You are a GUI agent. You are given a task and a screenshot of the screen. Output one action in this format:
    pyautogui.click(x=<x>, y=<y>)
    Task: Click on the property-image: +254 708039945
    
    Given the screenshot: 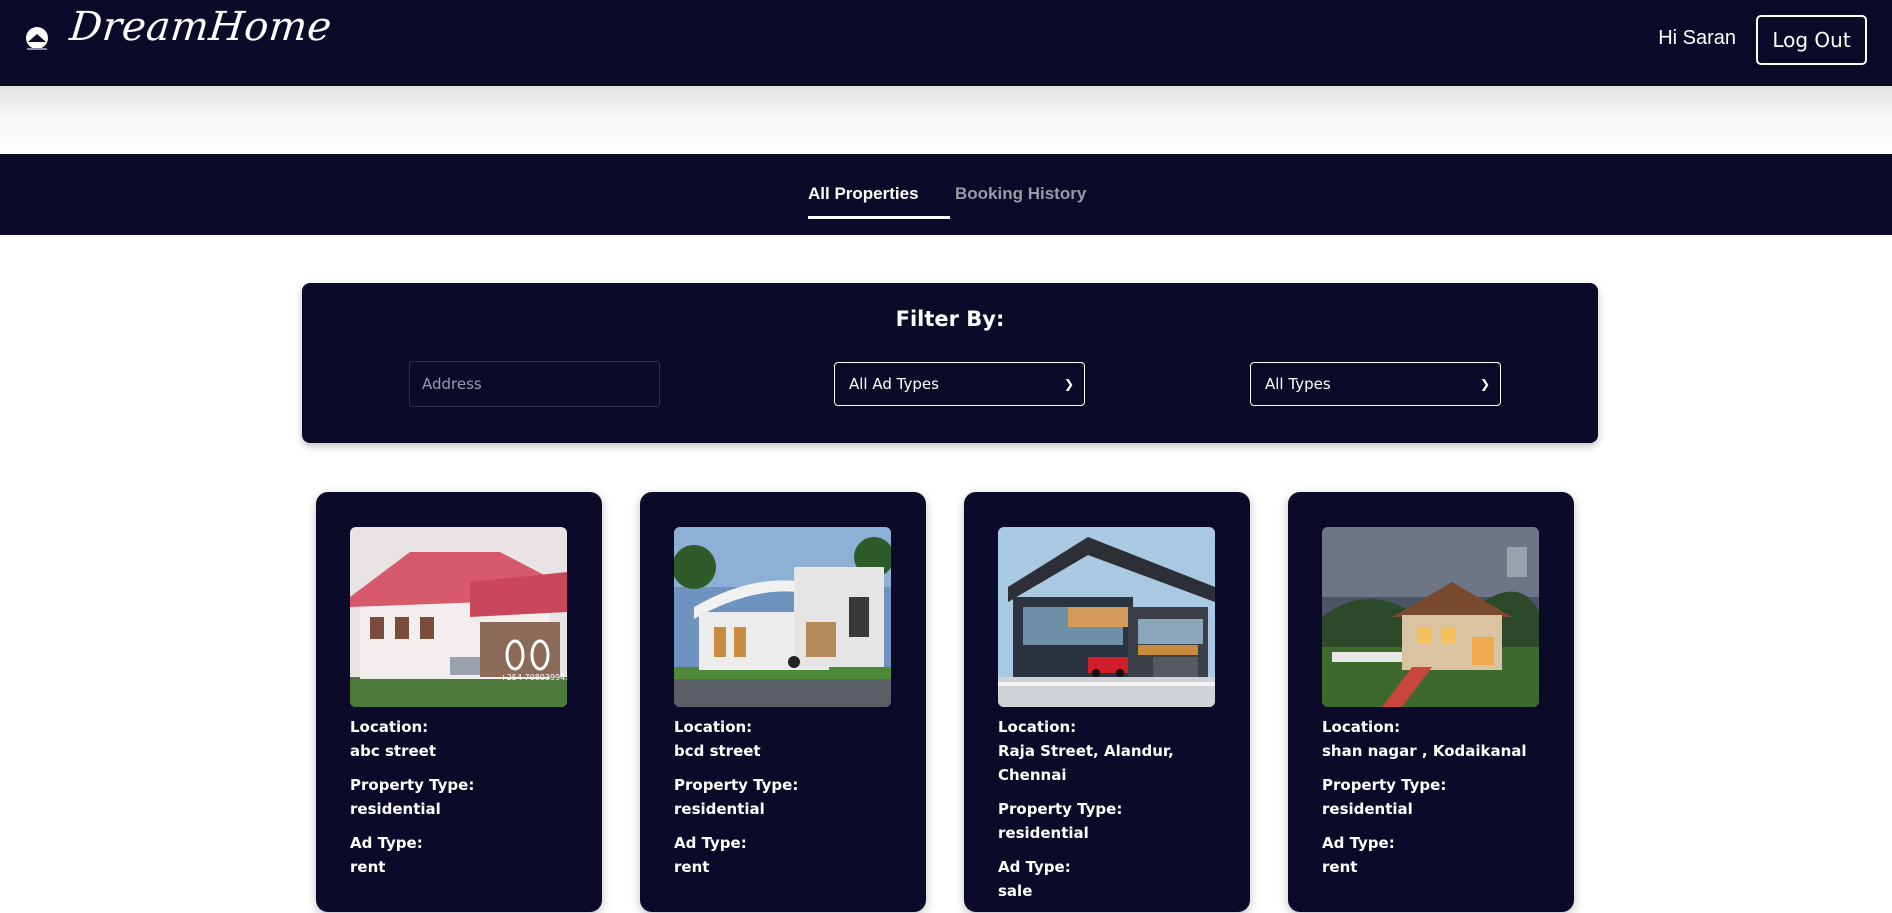 What is the action you would take?
    pyautogui.click(x=458, y=617)
    